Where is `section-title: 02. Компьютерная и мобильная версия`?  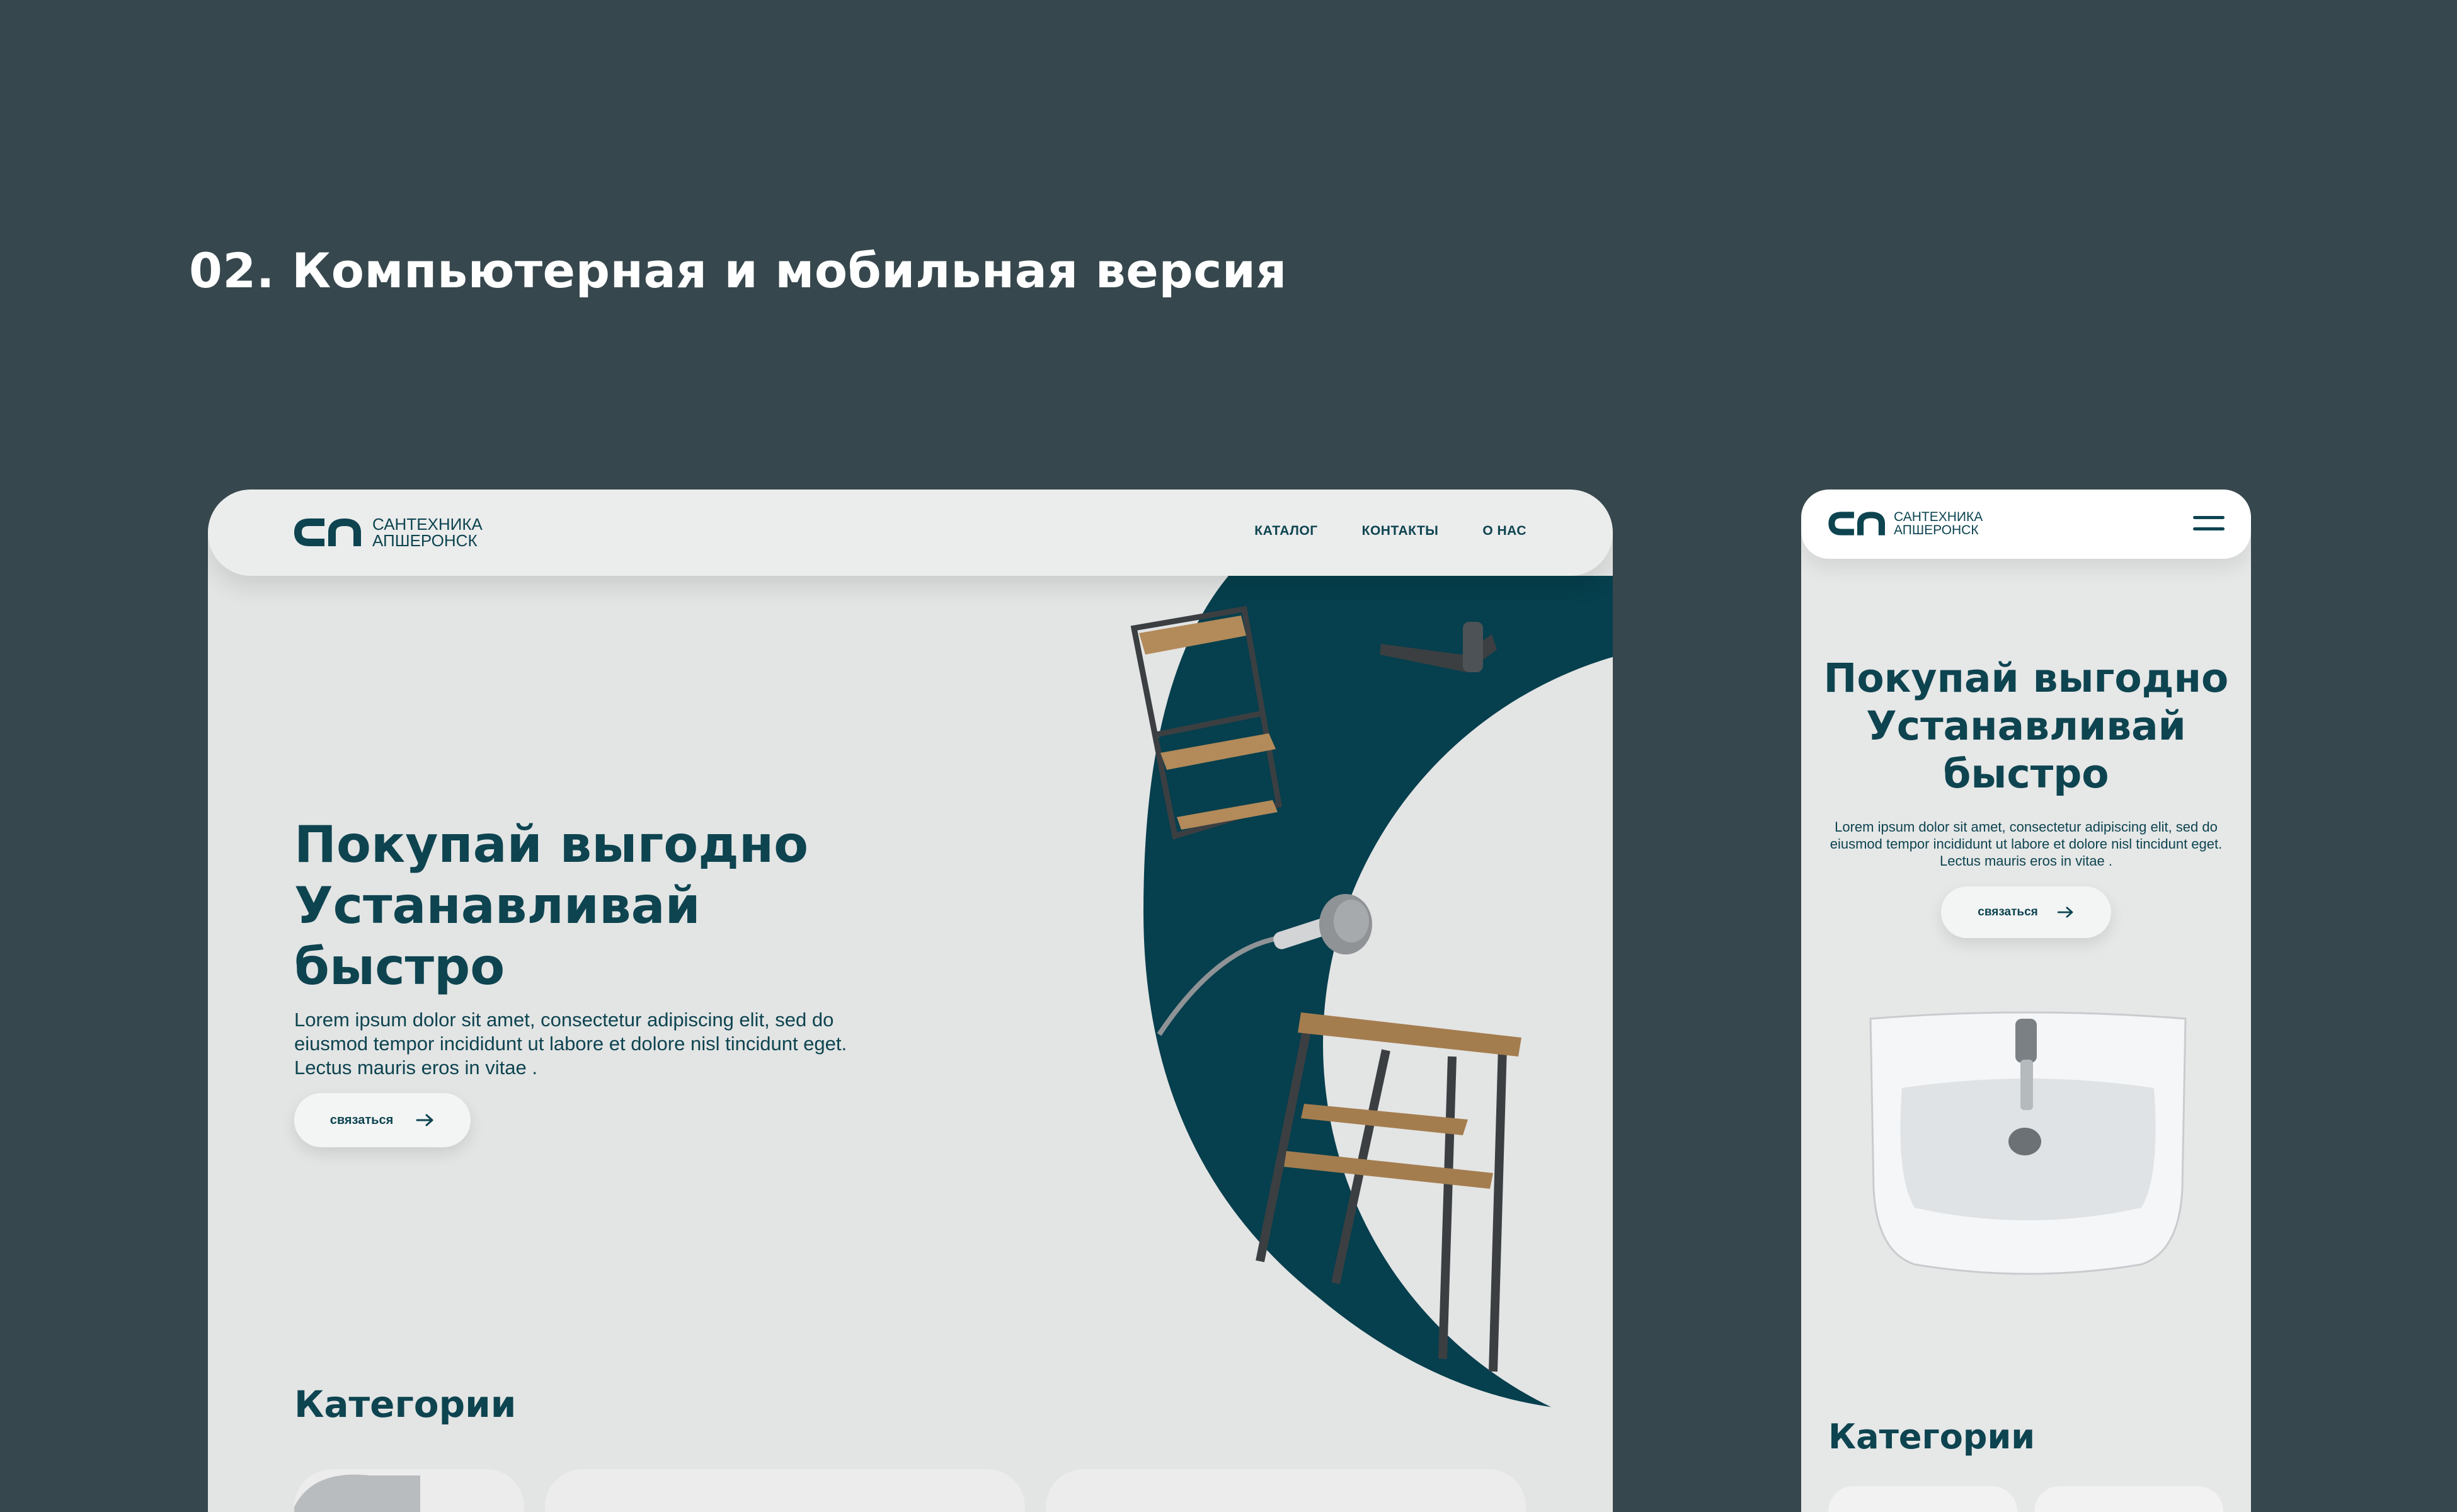 section-title: 02. Компьютерная и мобильная версия is located at coordinates (738, 271).